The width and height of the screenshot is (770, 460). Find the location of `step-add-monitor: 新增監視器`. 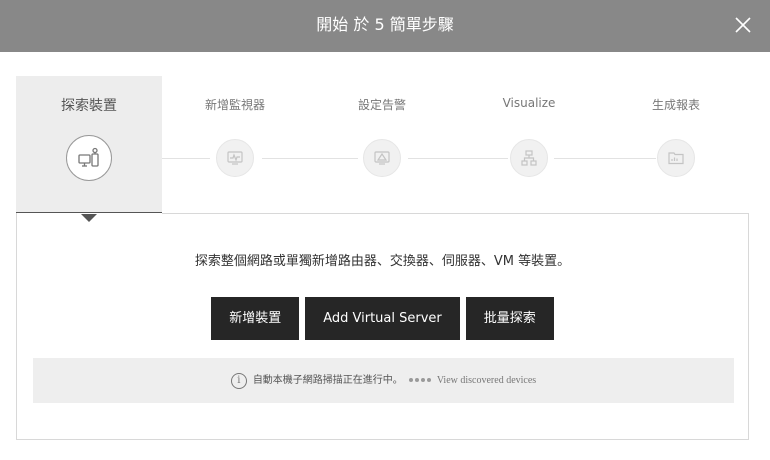

step-add-monitor: 新增監視器 is located at coordinates (235, 145).